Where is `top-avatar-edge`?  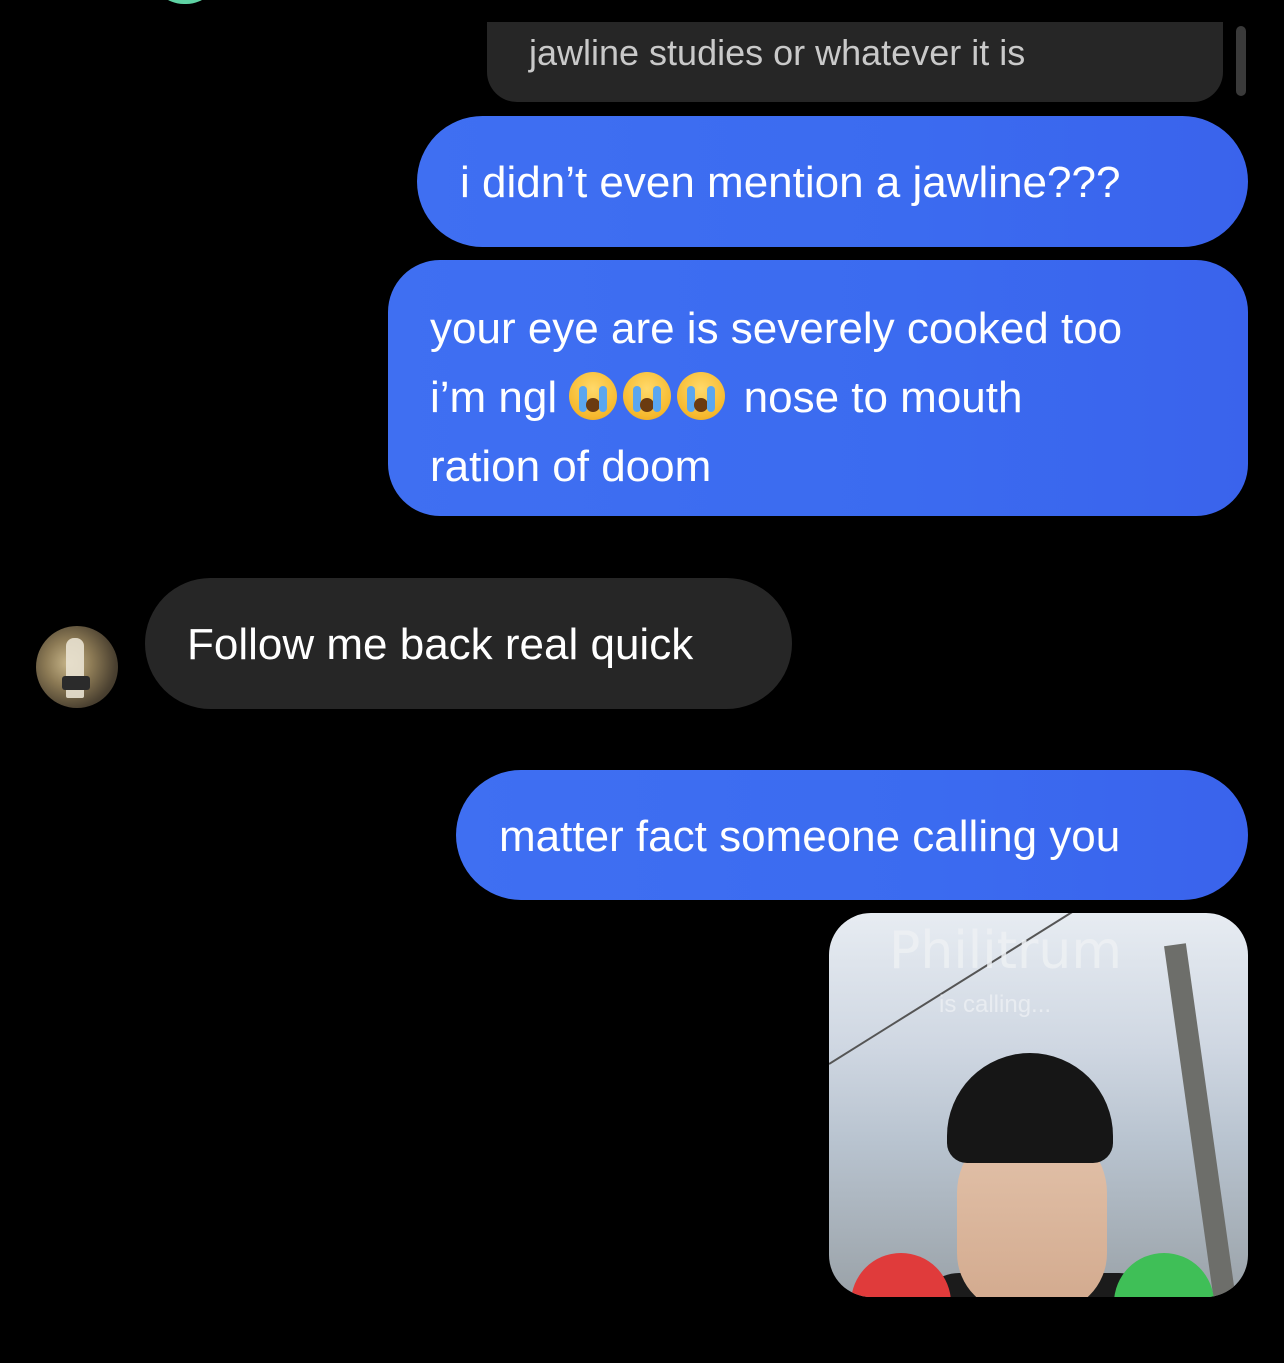
top-avatar-edge is located at coordinates (185, 2).